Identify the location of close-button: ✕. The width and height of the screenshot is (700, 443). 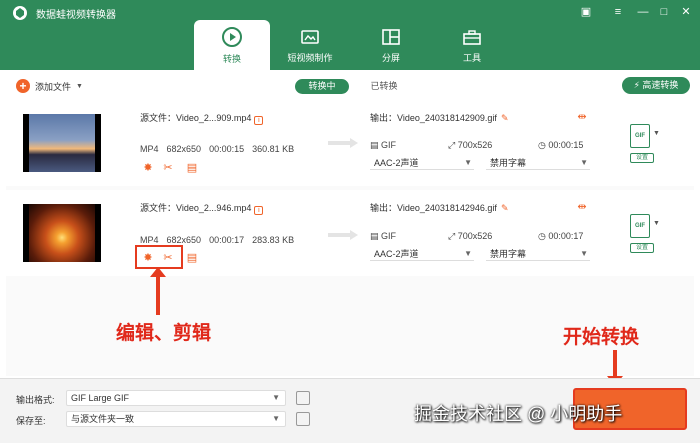
(686, 12).